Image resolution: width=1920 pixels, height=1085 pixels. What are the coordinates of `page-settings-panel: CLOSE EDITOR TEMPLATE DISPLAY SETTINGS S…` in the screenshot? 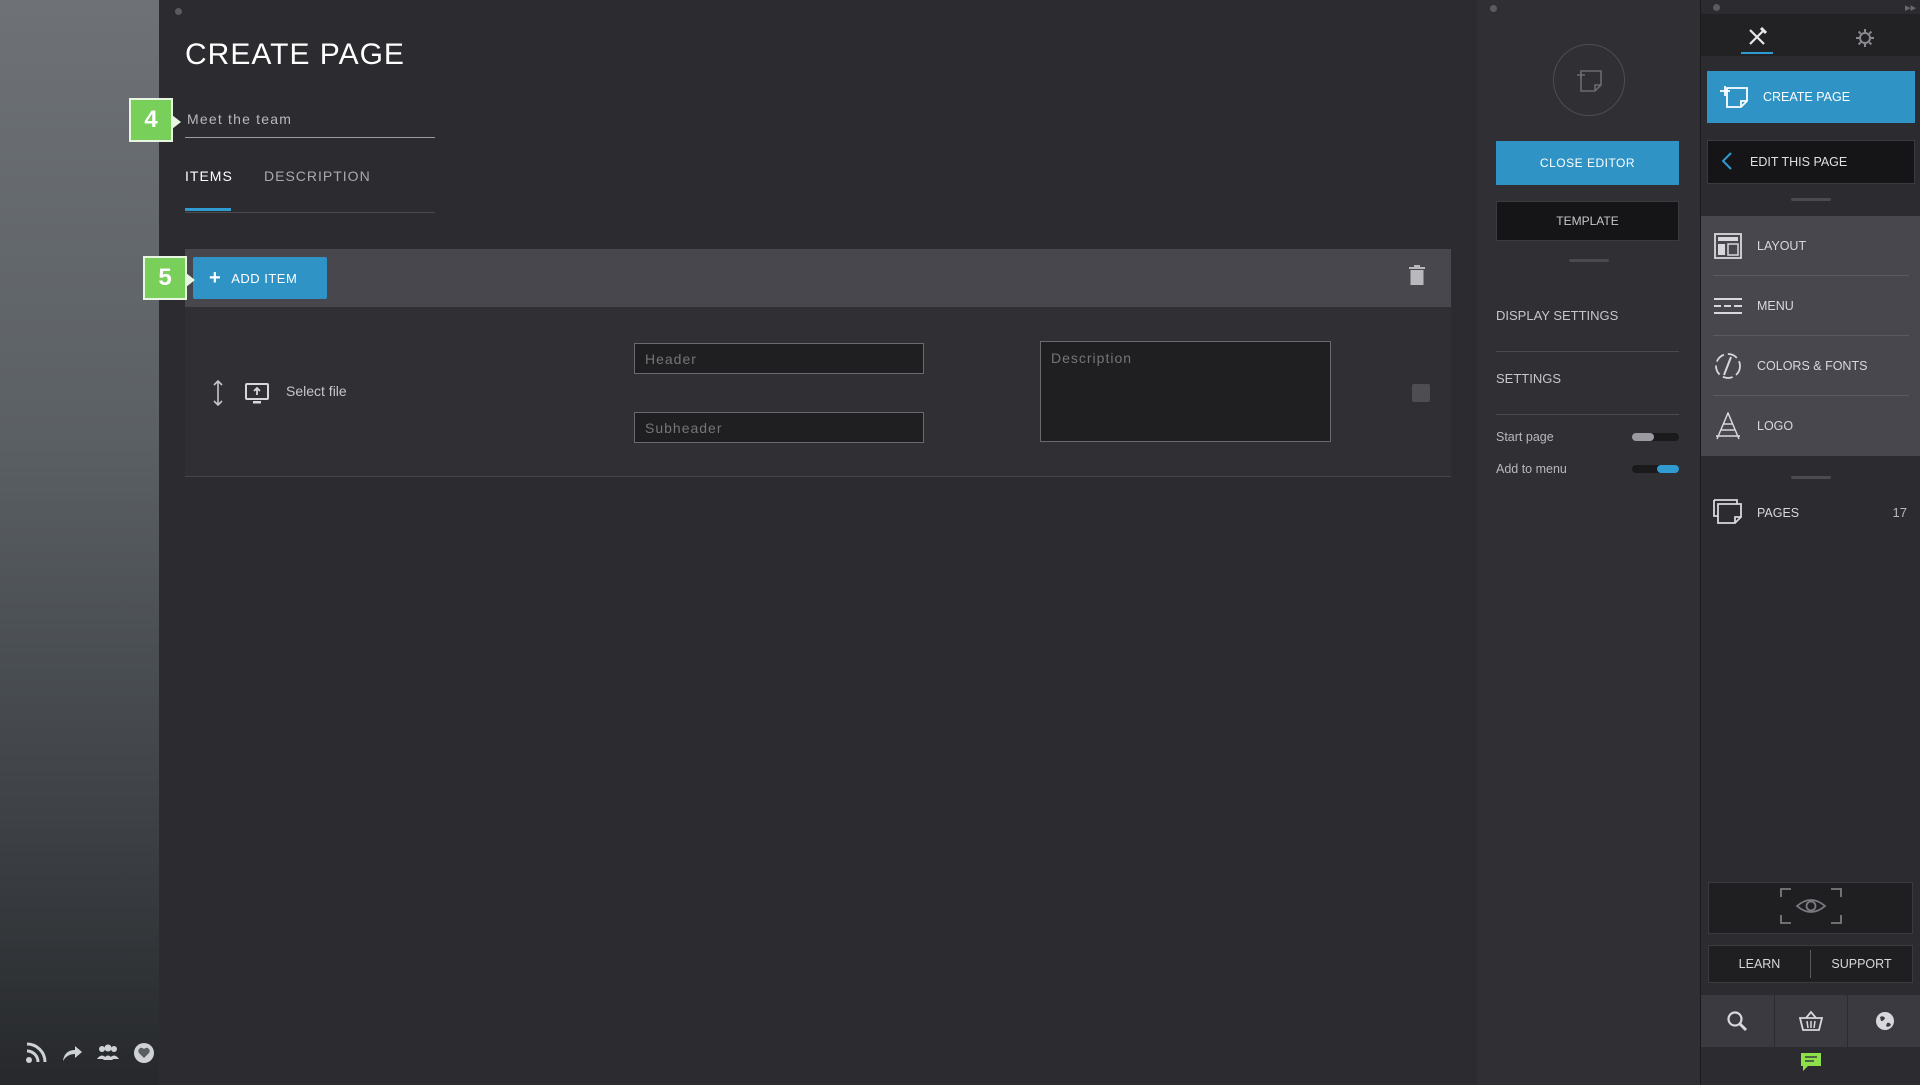 It's located at (1588, 542).